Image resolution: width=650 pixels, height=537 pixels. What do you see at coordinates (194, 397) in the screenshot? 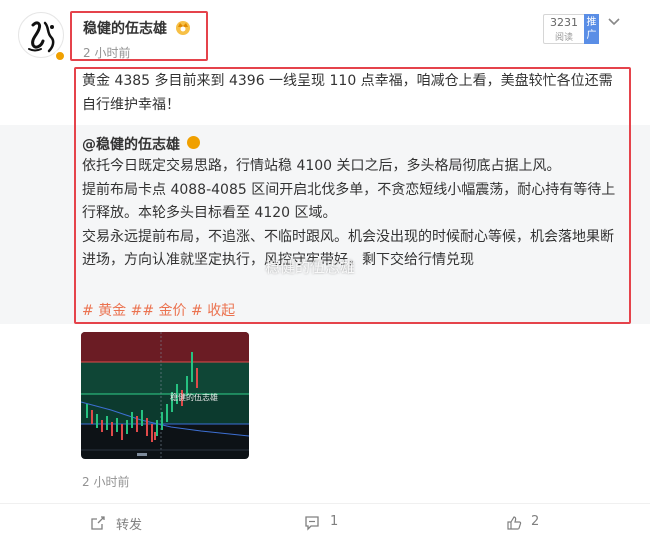
I see `image-watermark: 稳健的伍志雄` at bounding box center [194, 397].